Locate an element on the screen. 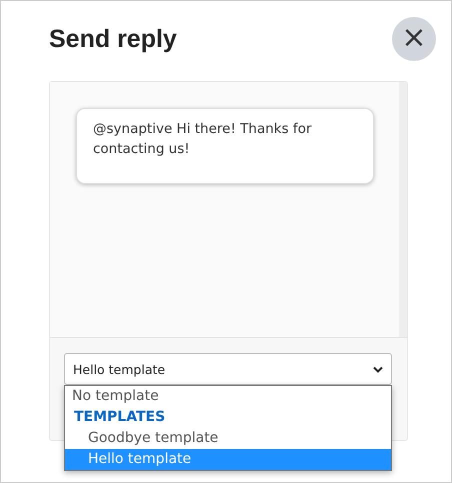 The width and height of the screenshot is (452, 483). chevron-down-icon is located at coordinates (378, 369).